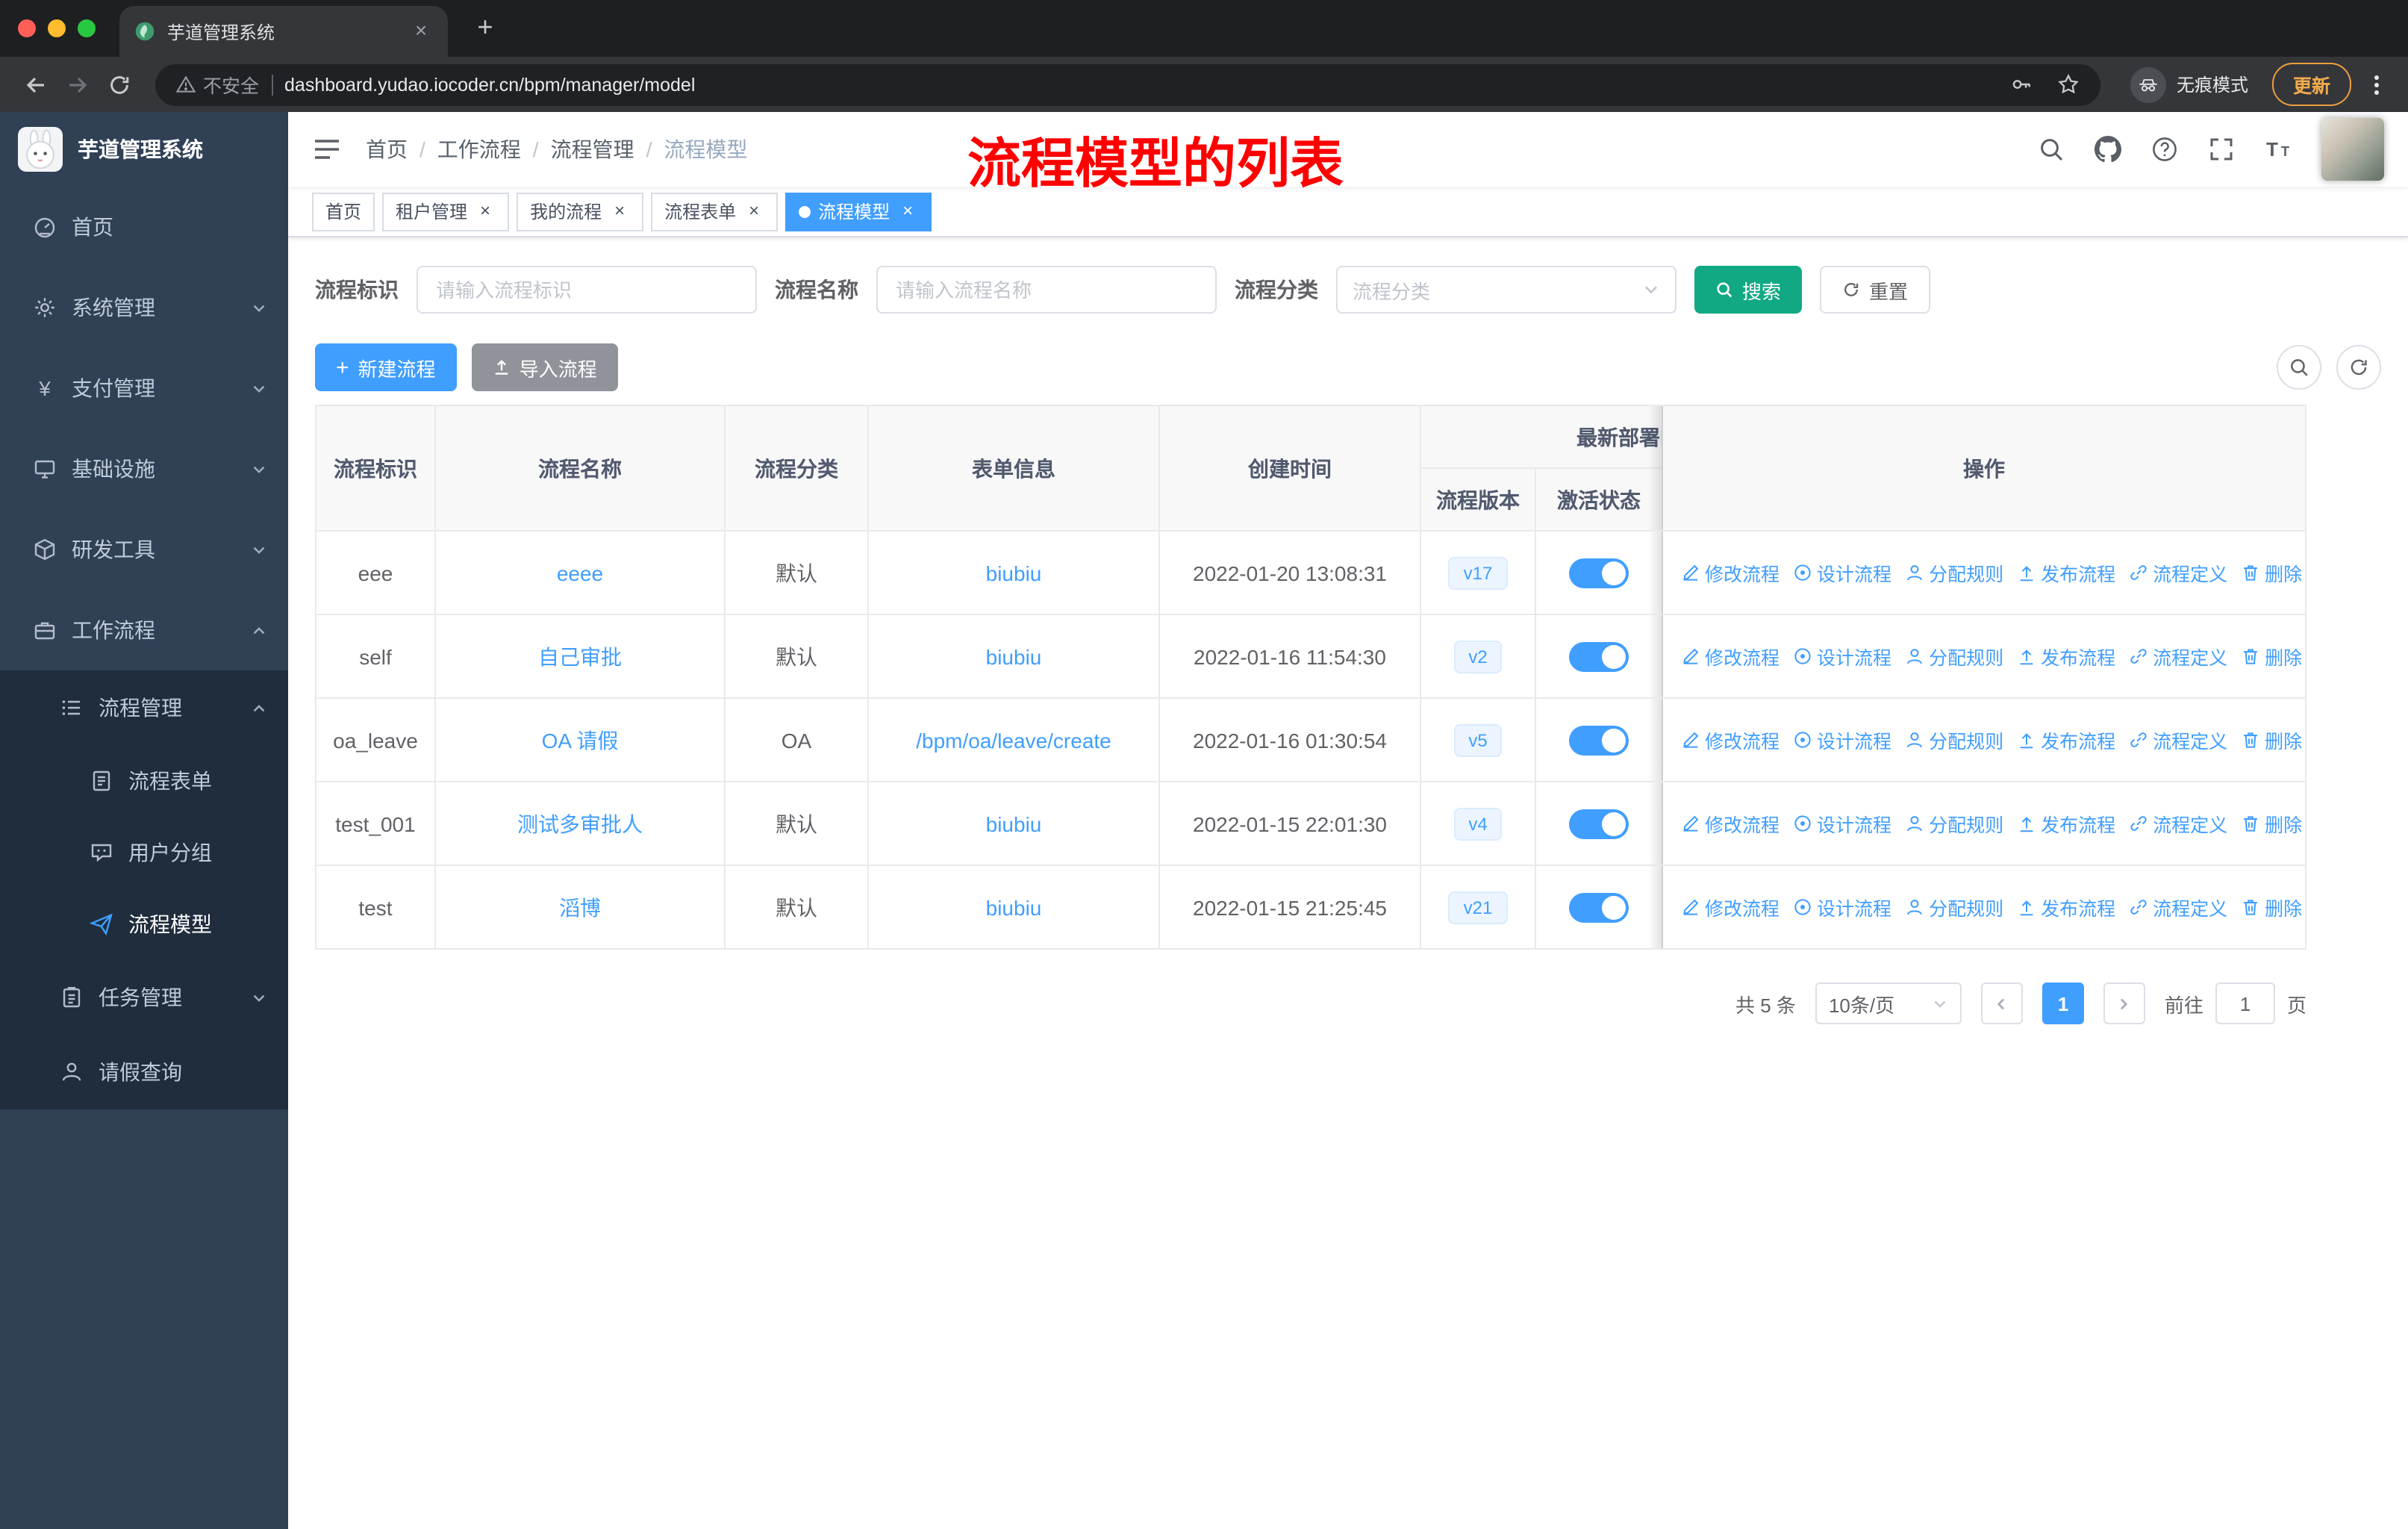 Image resolution: width=2408 pixels, height=1529 pixels. What do you see at coordinates (580, 824) in the screenshot?
I see `model-name-link: 测试多审批人` at bounding box center [580, 824].